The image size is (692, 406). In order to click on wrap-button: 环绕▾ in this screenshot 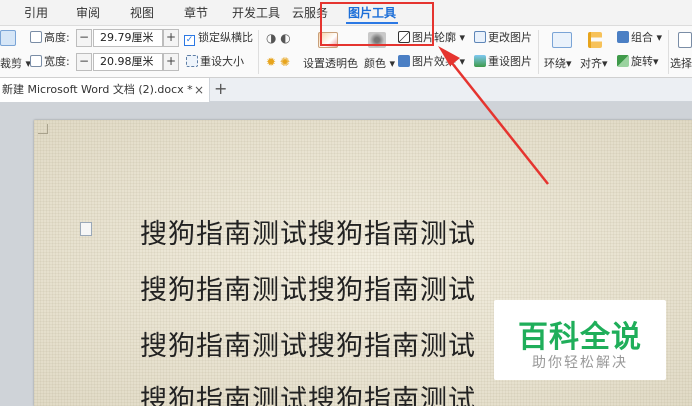, I will do `click(558, 64)`.